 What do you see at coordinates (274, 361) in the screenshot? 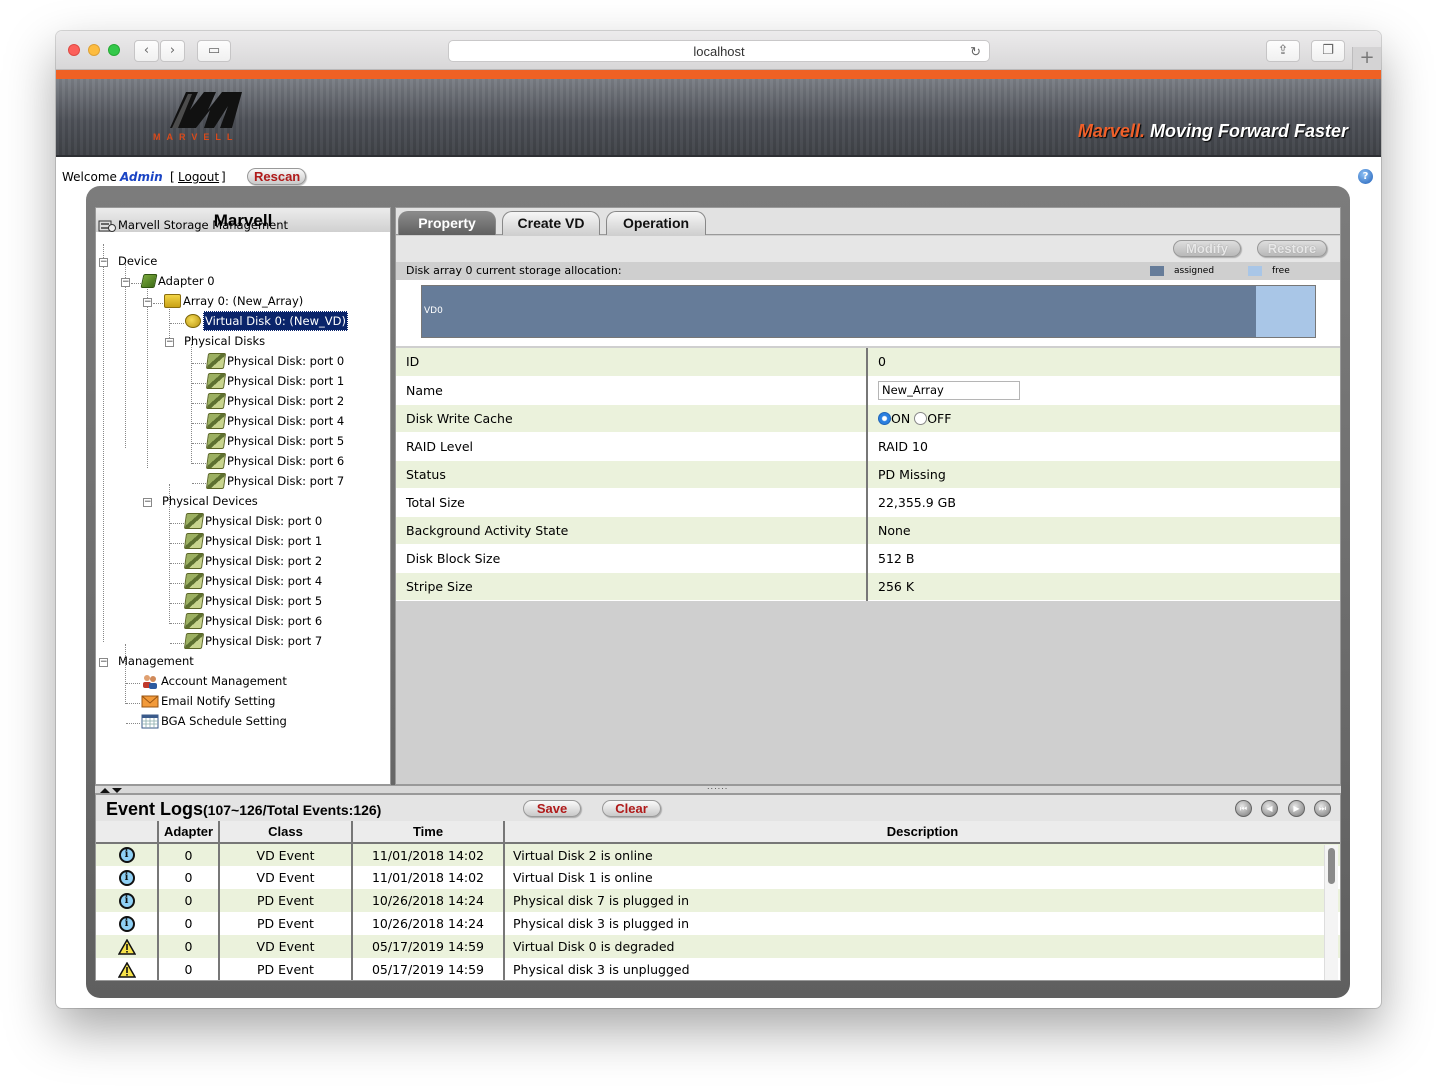
I see `tree-item-physical-disk-0: Physical Disk: port 0` at bounding box center [274, 361].